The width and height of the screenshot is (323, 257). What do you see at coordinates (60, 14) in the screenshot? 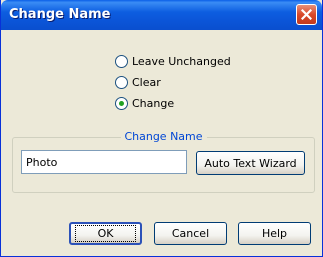
I see `window-title: Change Name` at bounding box center [60, 14].